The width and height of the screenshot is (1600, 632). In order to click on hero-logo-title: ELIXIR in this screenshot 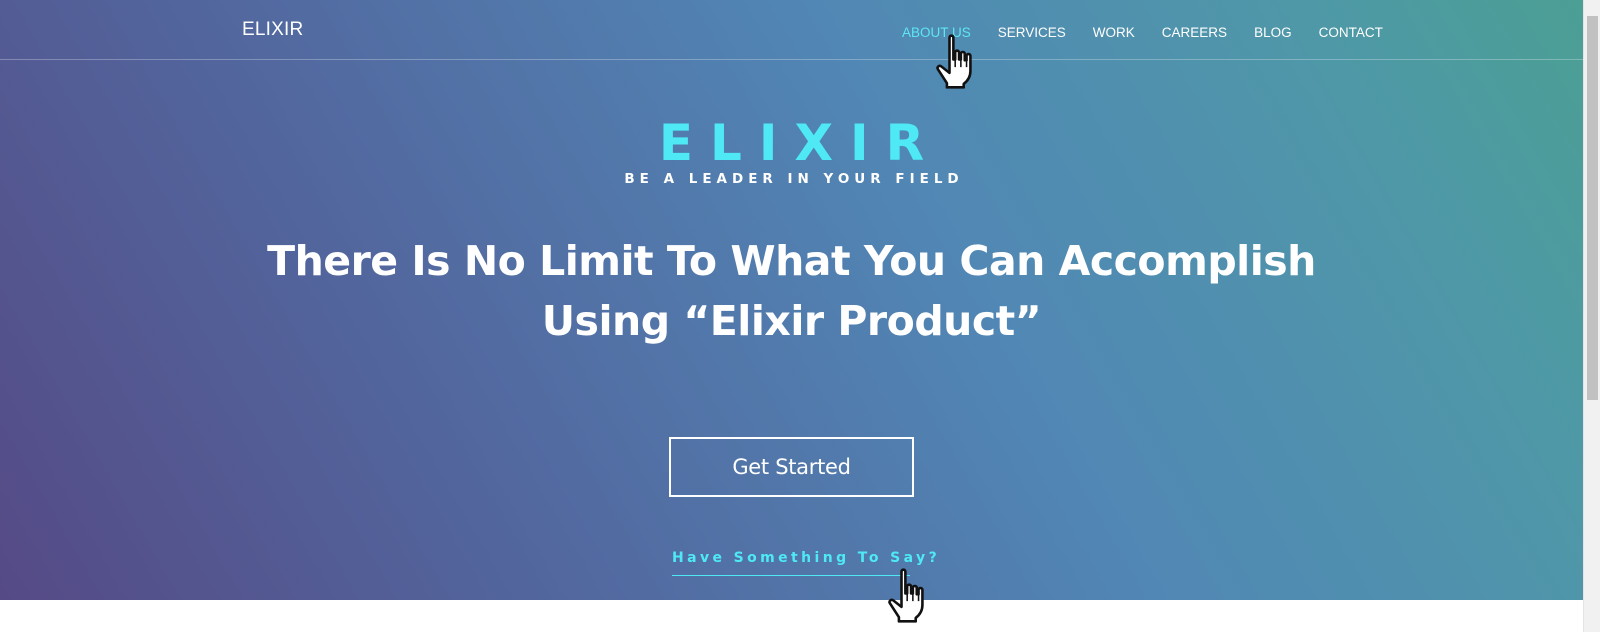, I will do `click(800, 143)`.